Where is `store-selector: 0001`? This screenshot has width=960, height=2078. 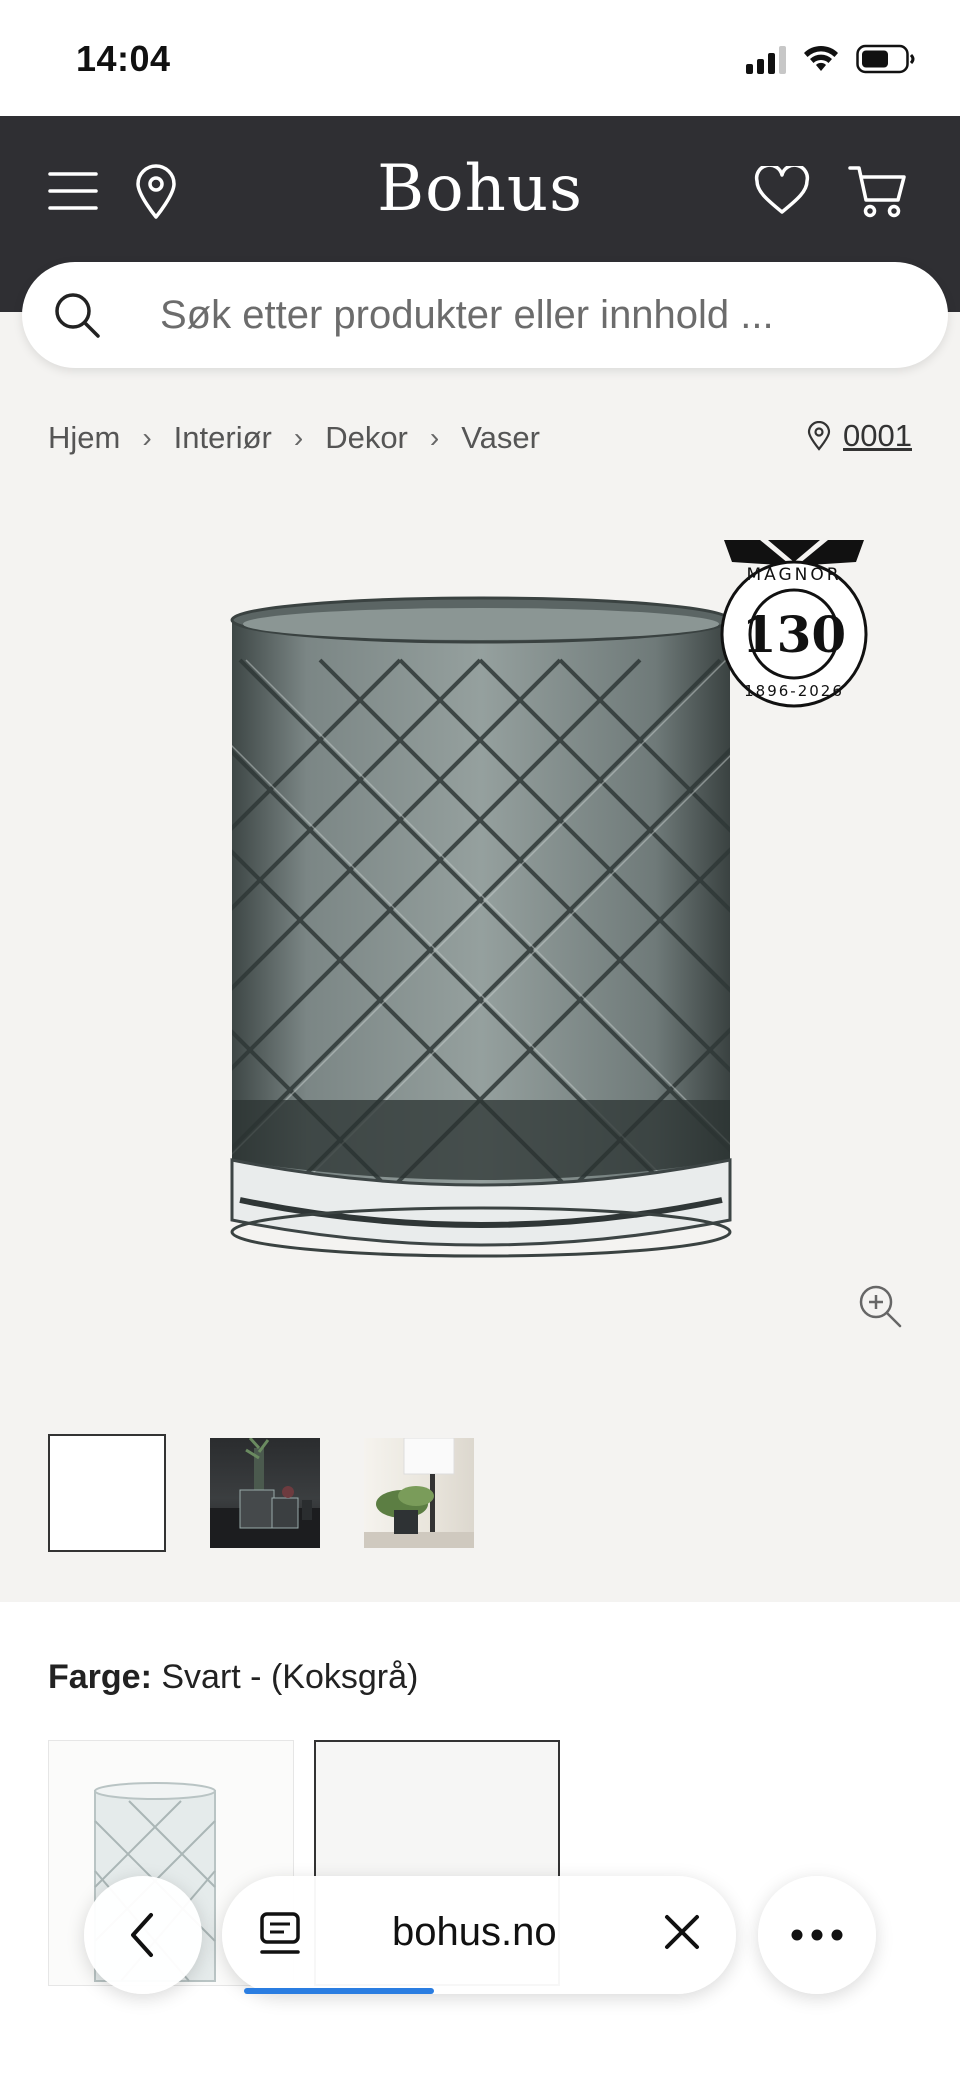
store-selector: 0001 is located at coordinates (859, 436).